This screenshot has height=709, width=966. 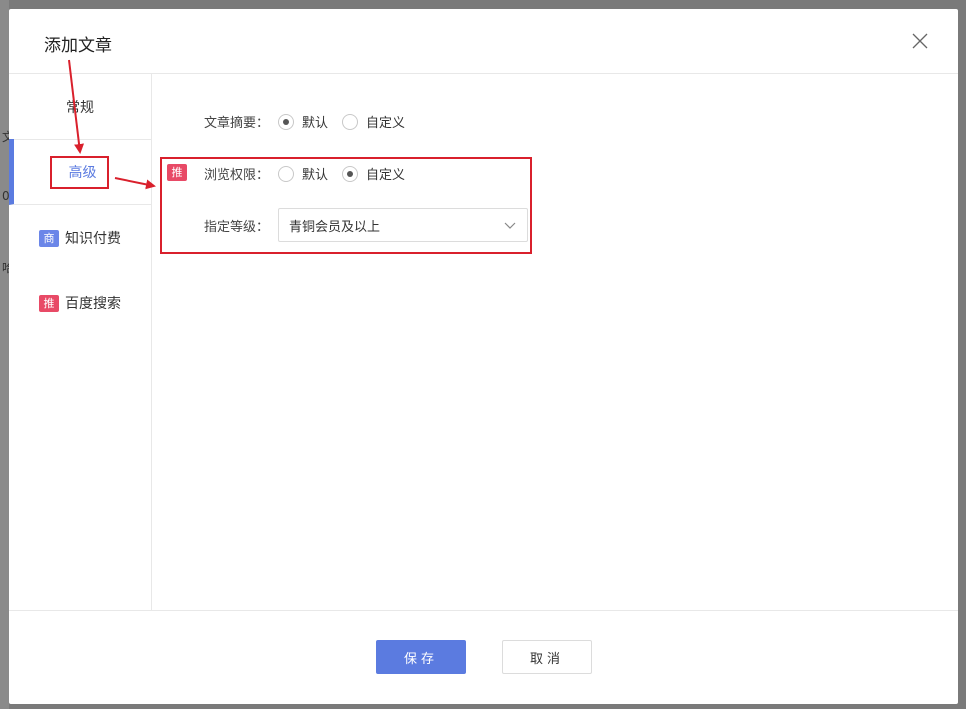 What do you see at coordinates (236, 227) in the screenshot?
I see `level-label: 指定等级：` at bounding box center [236, 227].